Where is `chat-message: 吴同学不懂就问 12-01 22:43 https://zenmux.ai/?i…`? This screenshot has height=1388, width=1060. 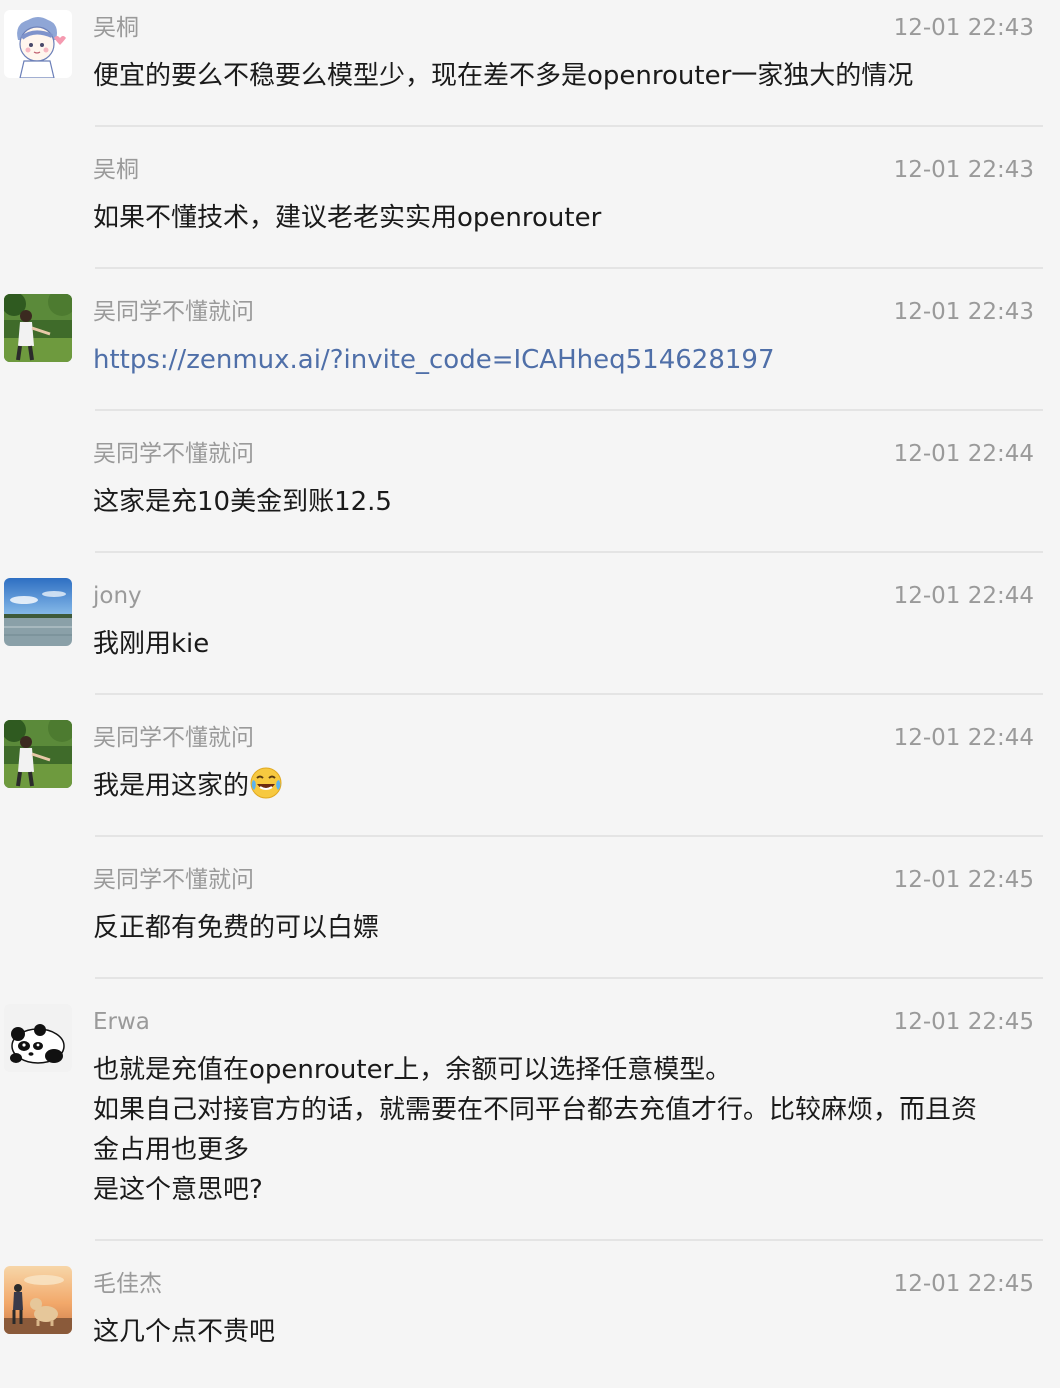 chat-message: 吴同学不懂就问 12-01 22:43 https://zenmux.ai/?i… is located at coordinates (530, 347).